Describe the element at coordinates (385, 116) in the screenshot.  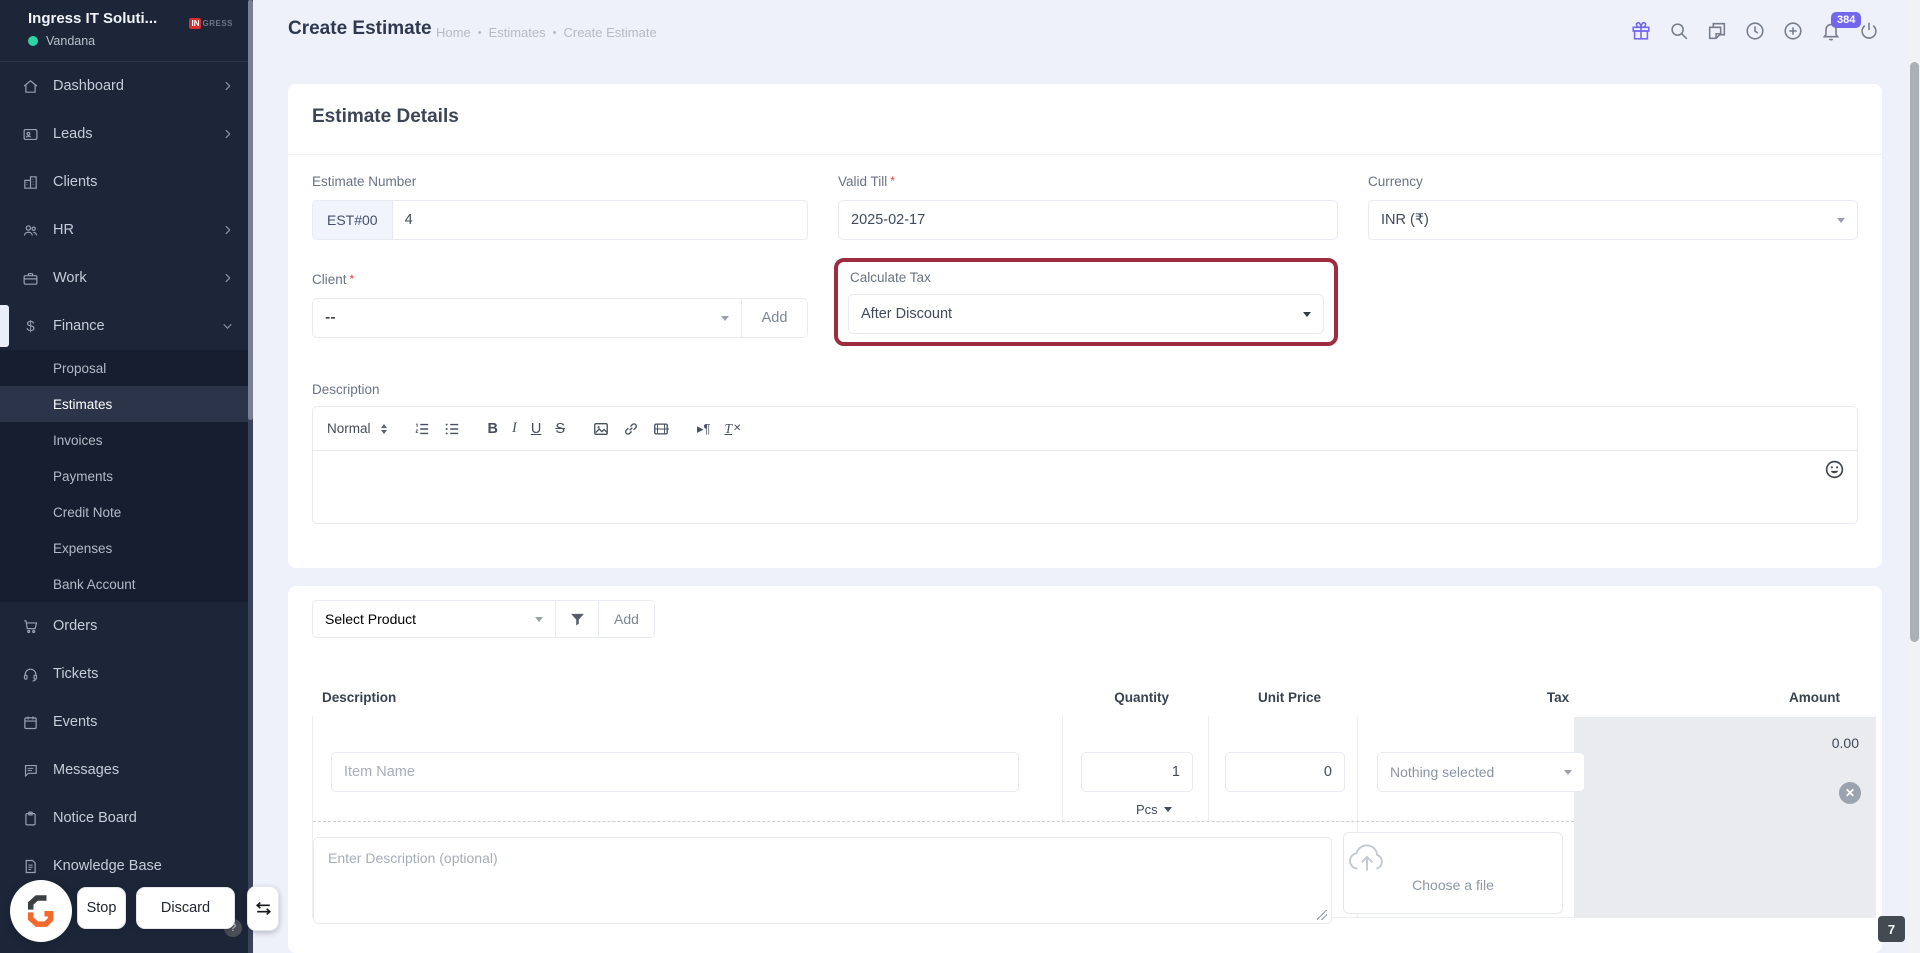
I see `section-title: Estimate Details` at that location.